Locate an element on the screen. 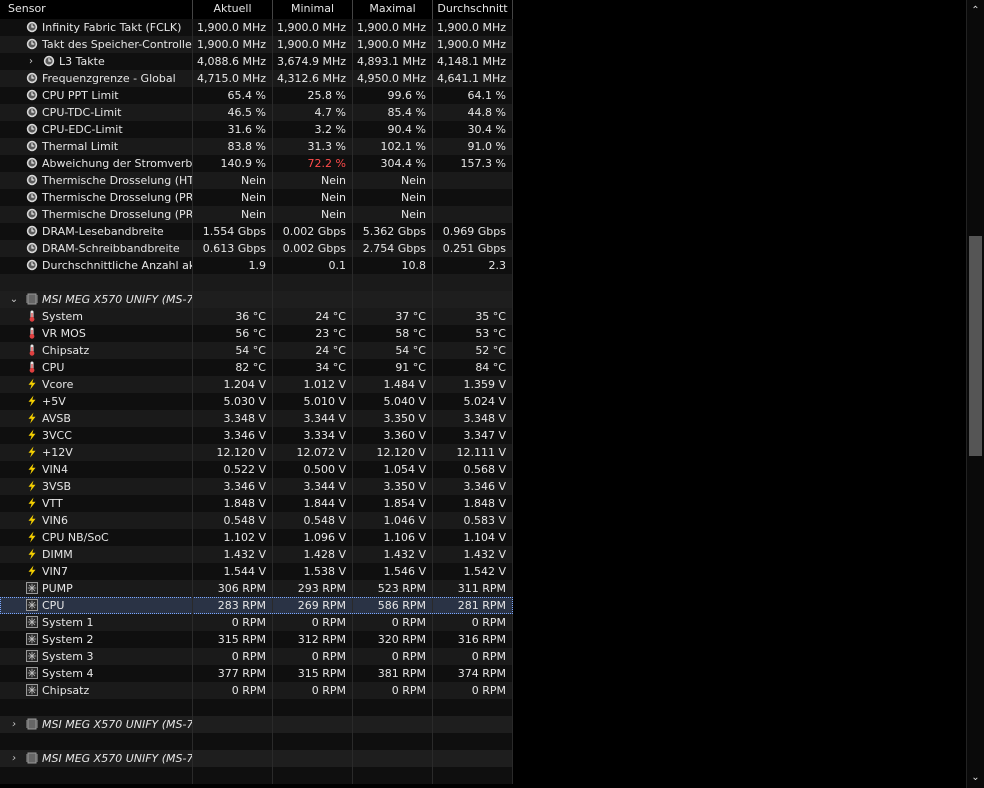 This screenshot has width=984, height=788. column-header-current: Aktuell is located at coordinates (233, 9).